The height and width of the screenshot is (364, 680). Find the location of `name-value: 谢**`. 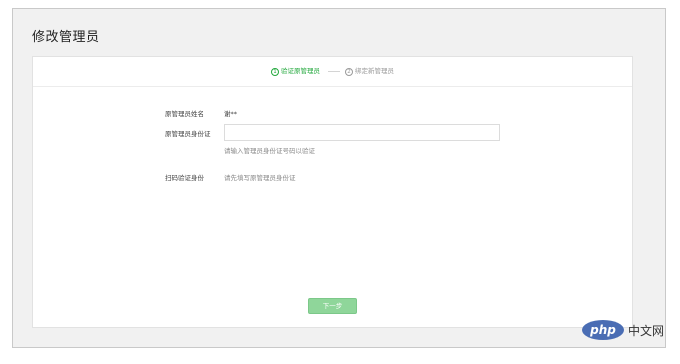

name-value: 谢** is located at coordinates (230, 114).